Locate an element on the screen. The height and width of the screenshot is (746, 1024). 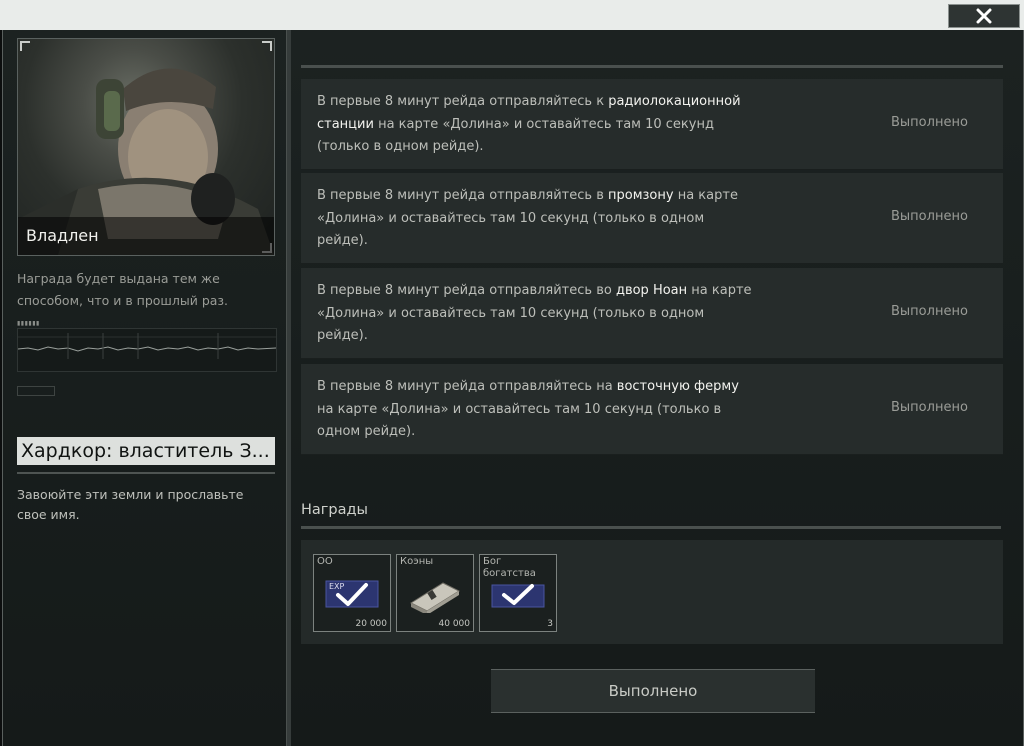
trader-portrait: Владлен is located at coordinates (146, 147).